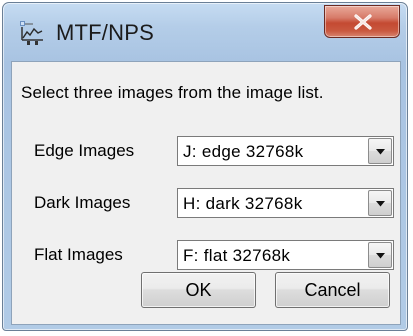 The image size is (413, 336). What do you see at coordinates (172, 92) in the screenshot?
I see `instruction-text: Select three images from the image list.` at bounding box center [172, 92].